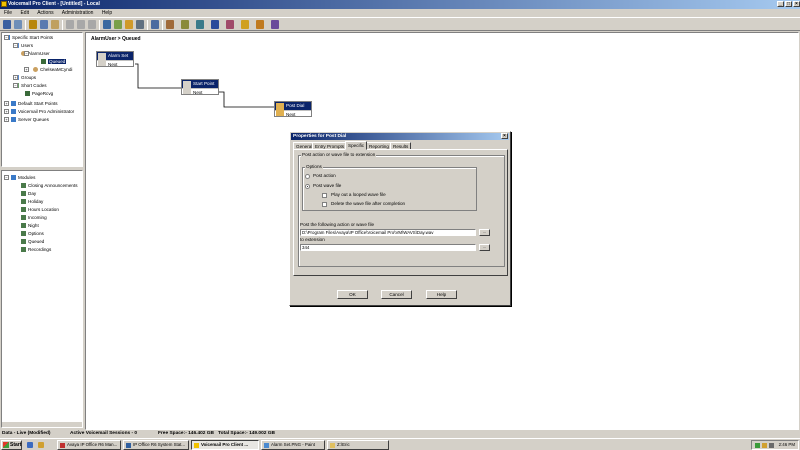  I want to click on volume-icon, so click(764, 445).